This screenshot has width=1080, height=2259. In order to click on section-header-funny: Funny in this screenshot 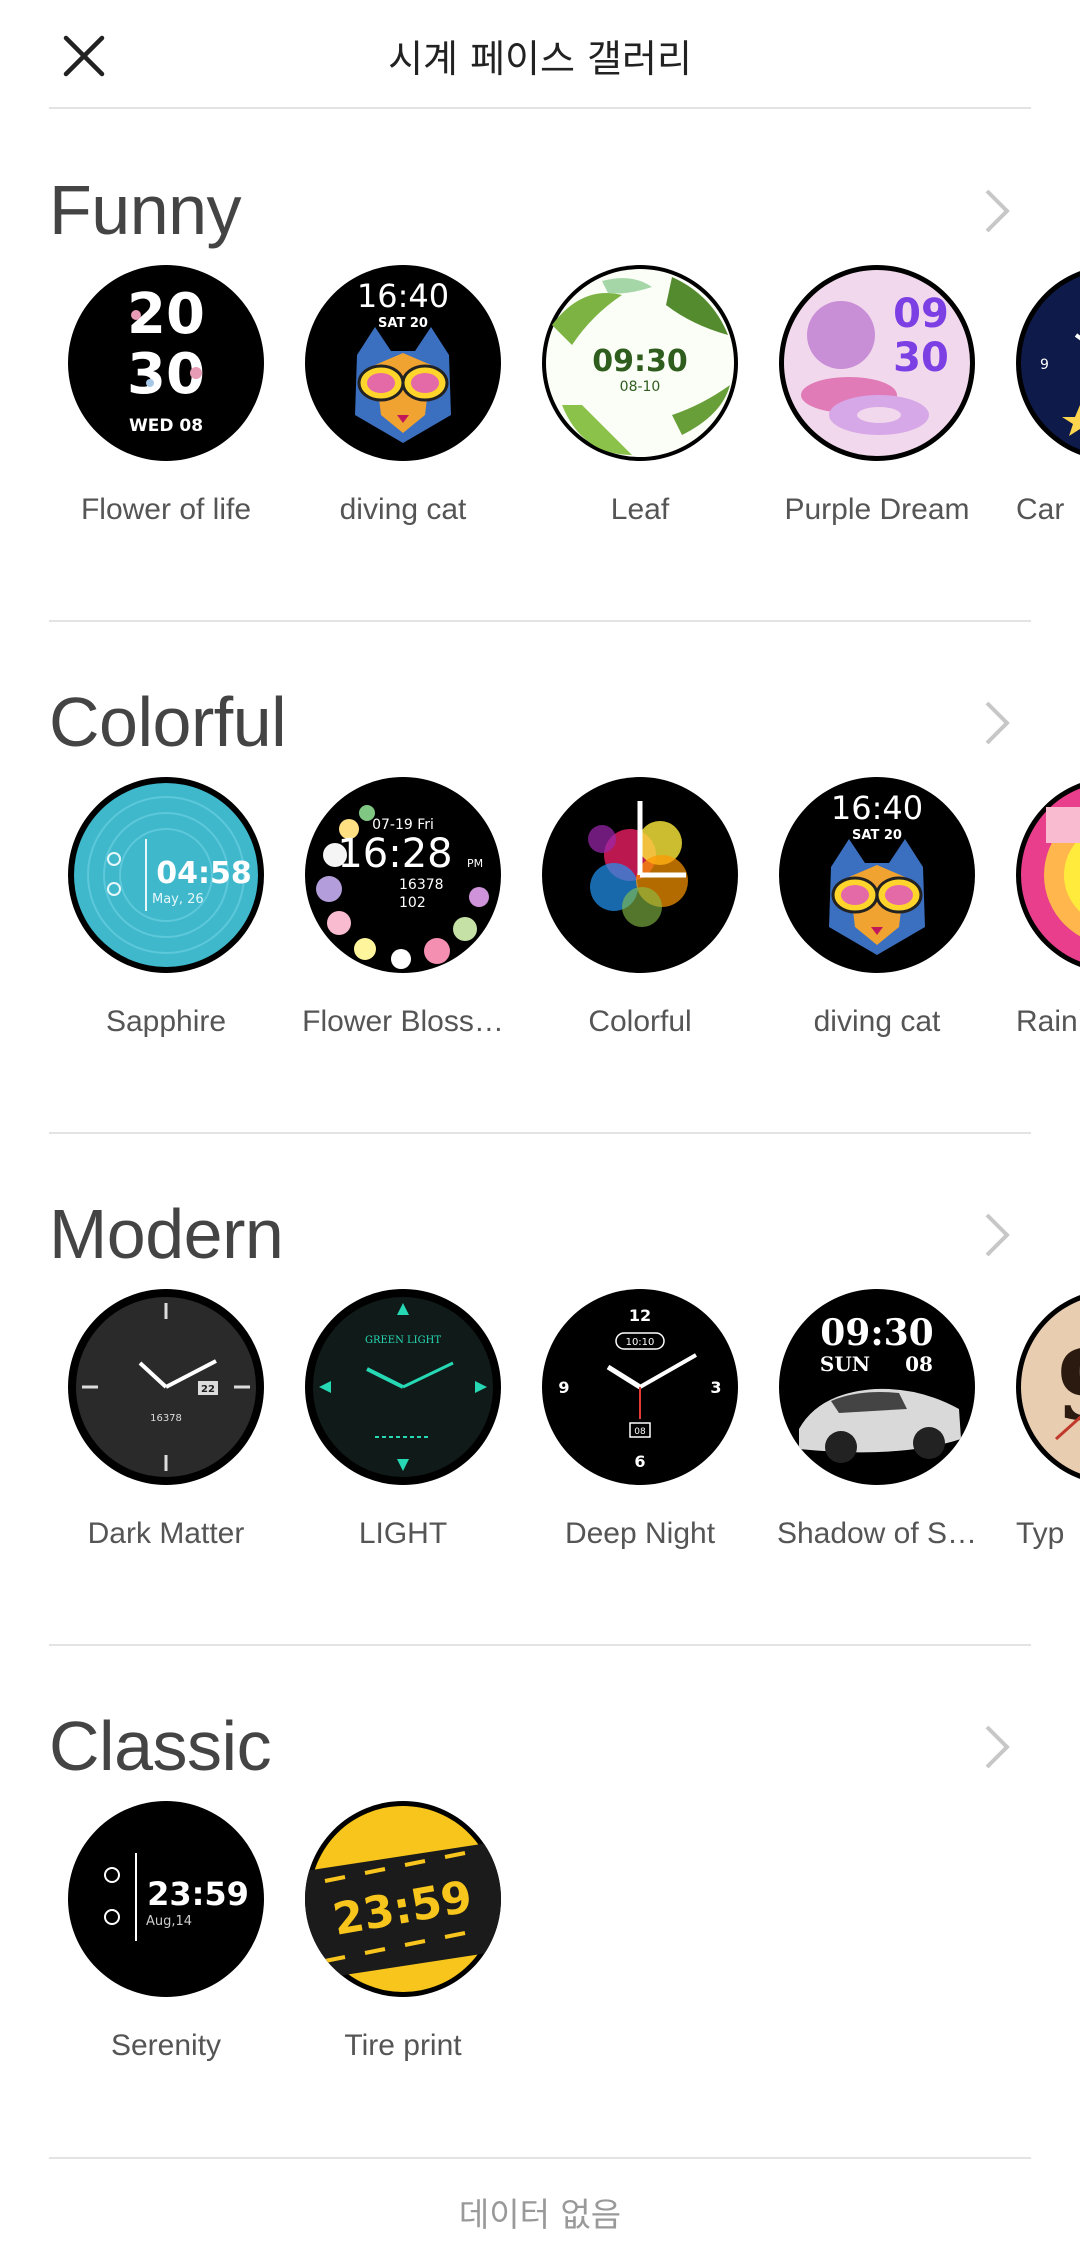, I will do `click(540, 210)`.